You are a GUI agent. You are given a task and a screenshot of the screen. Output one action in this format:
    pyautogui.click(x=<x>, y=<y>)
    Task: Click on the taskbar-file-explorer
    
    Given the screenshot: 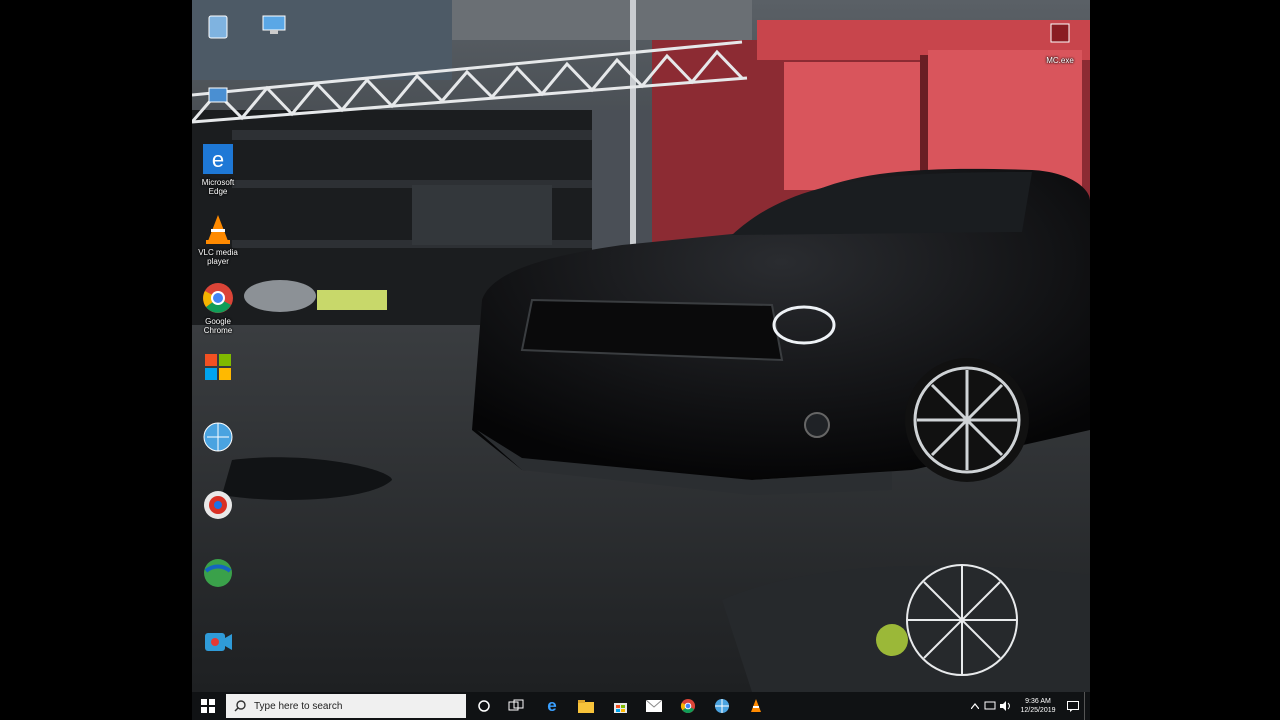 What is the action you would take?
    pyautogui.click(x=586, y=706)
    